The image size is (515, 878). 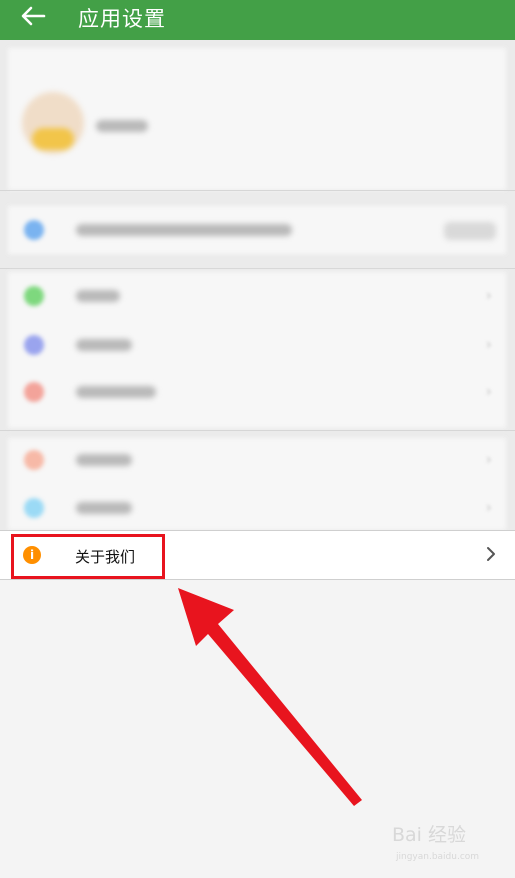 I want to click on back-arrow-icon, so click(x=33, y=16).